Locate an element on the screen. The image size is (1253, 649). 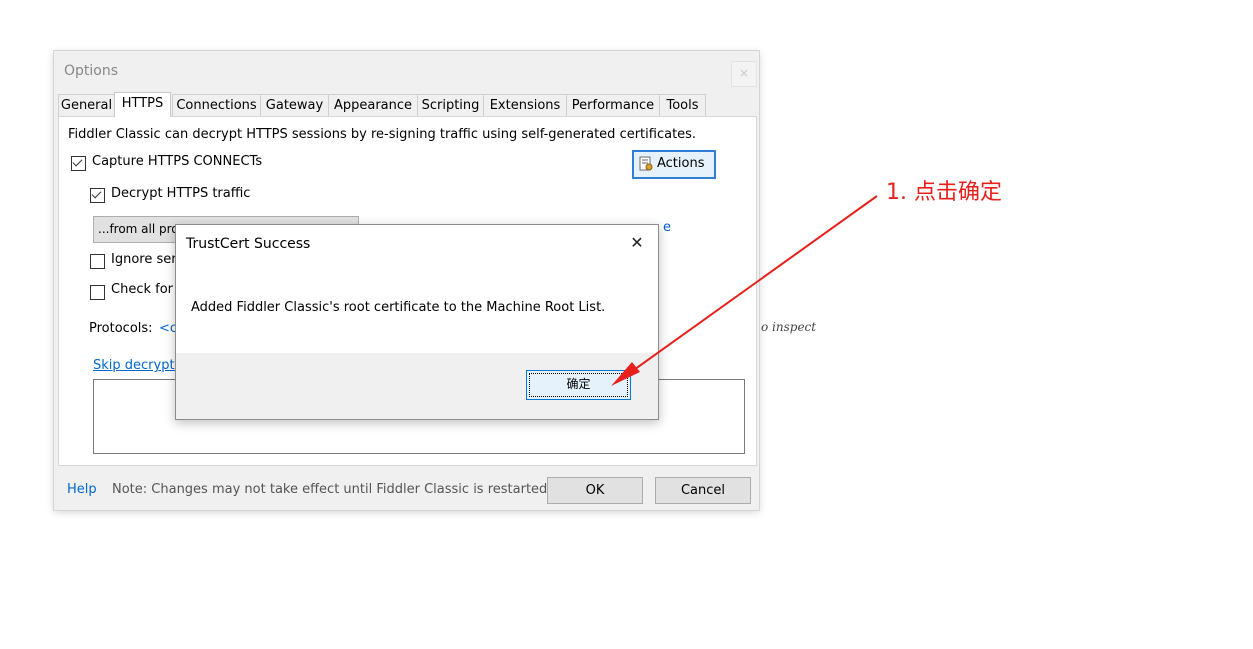
certificate-link: e is located at coordinates (667, 227).